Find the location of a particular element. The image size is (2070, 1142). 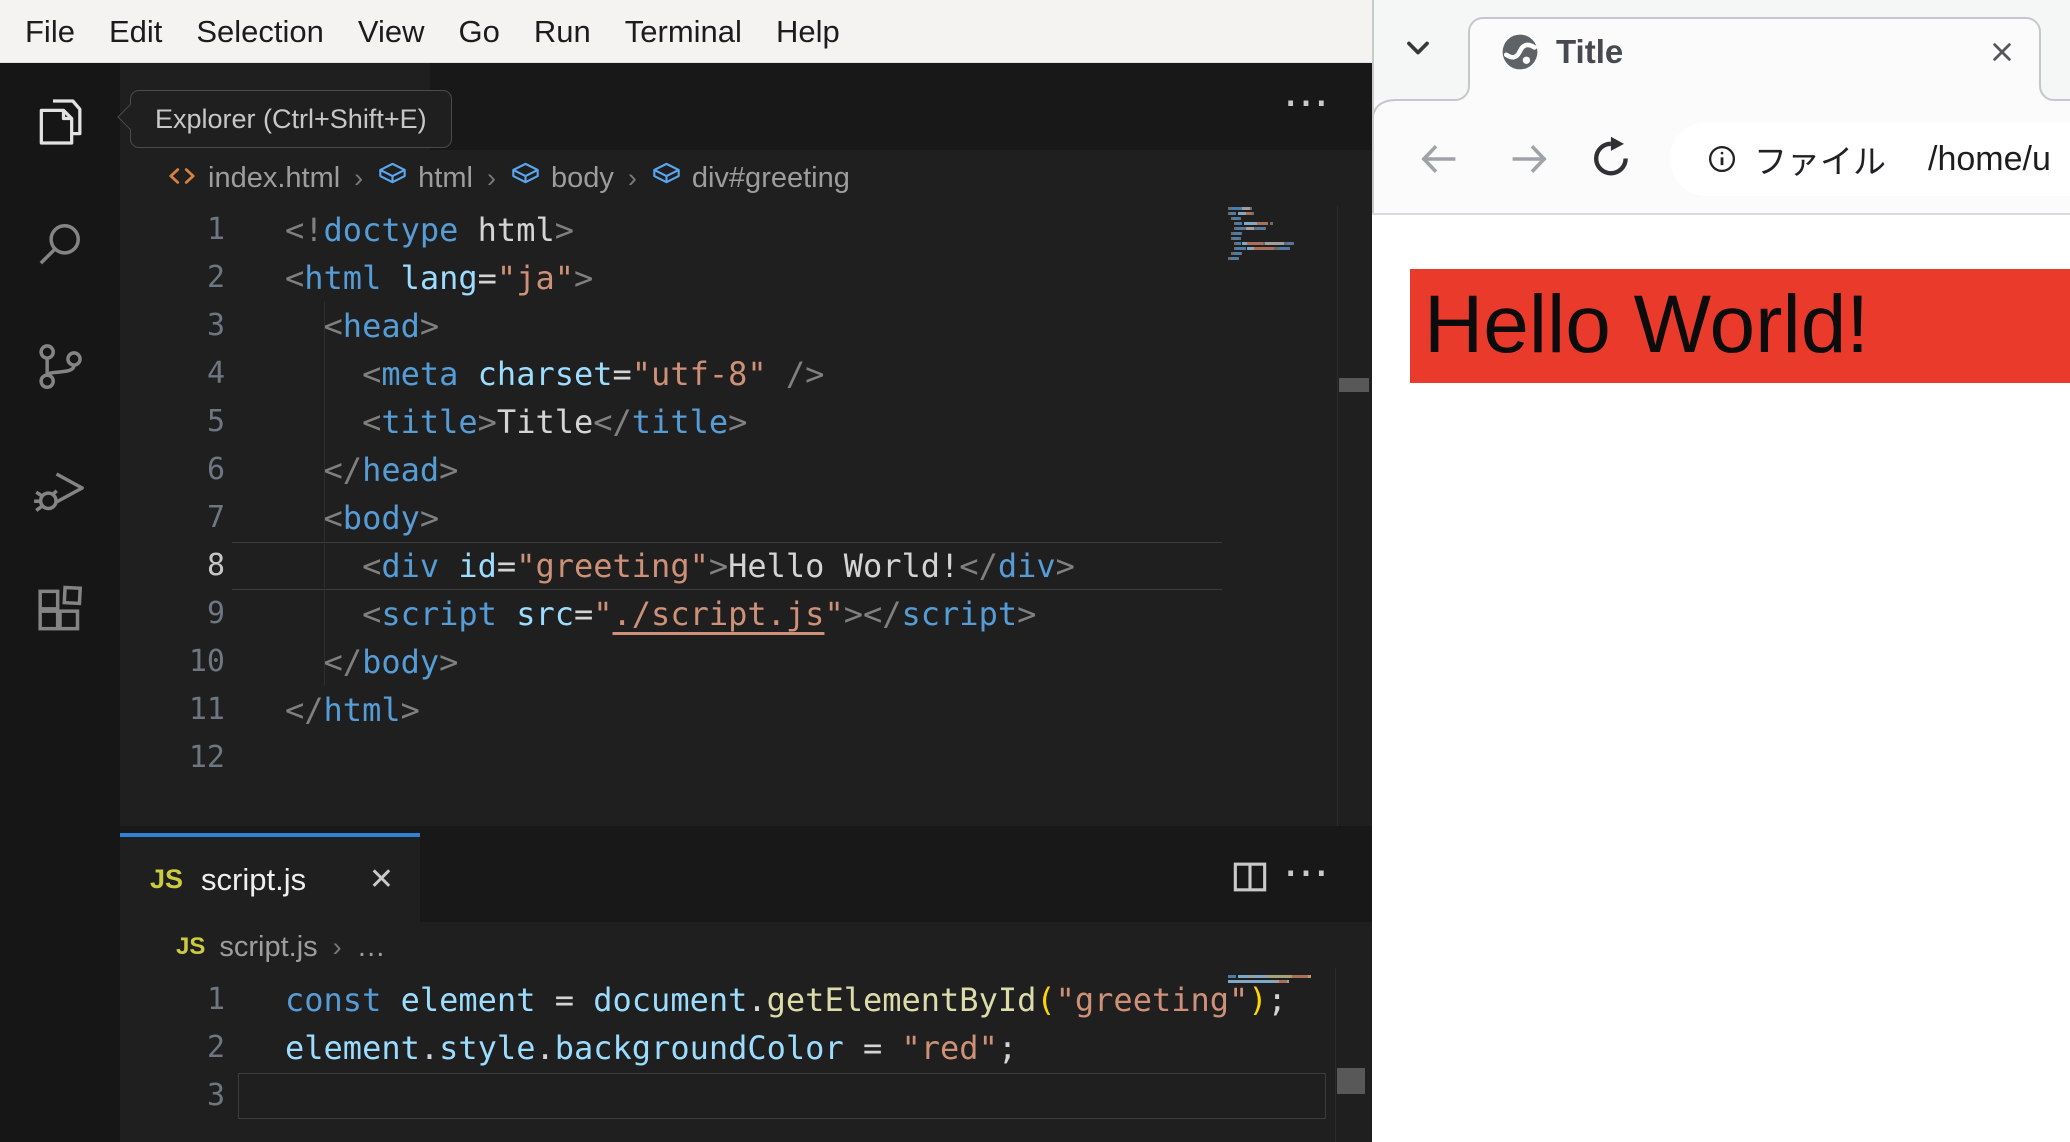

globe-favicon is located at coordinates (1520, 54).